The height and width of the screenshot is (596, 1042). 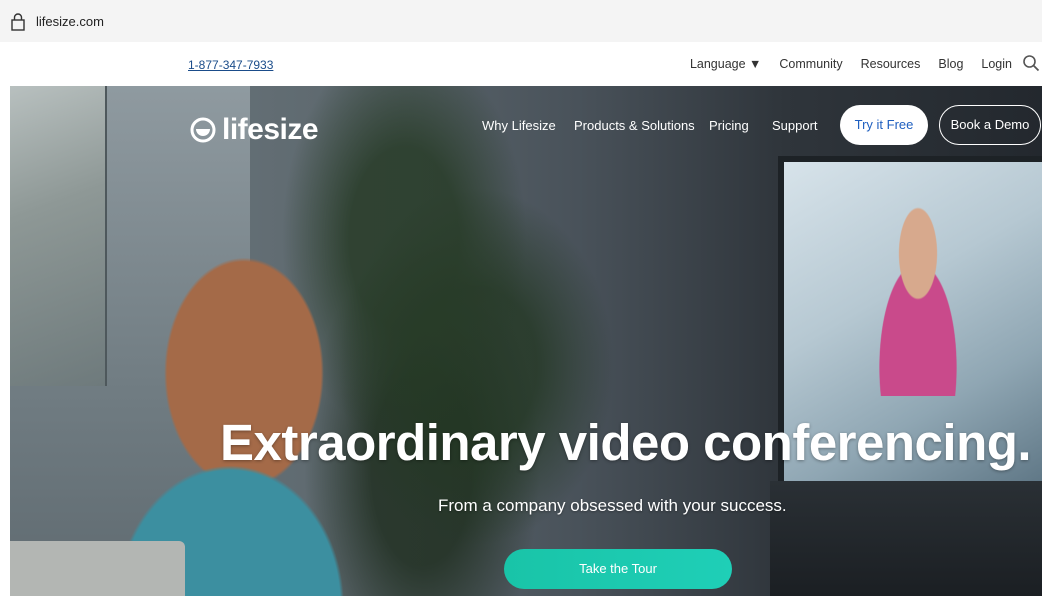 What do you see at coordinates (810, 64) in the screenshot?
I see `community-link: Community` at bounding box center [810, 64].